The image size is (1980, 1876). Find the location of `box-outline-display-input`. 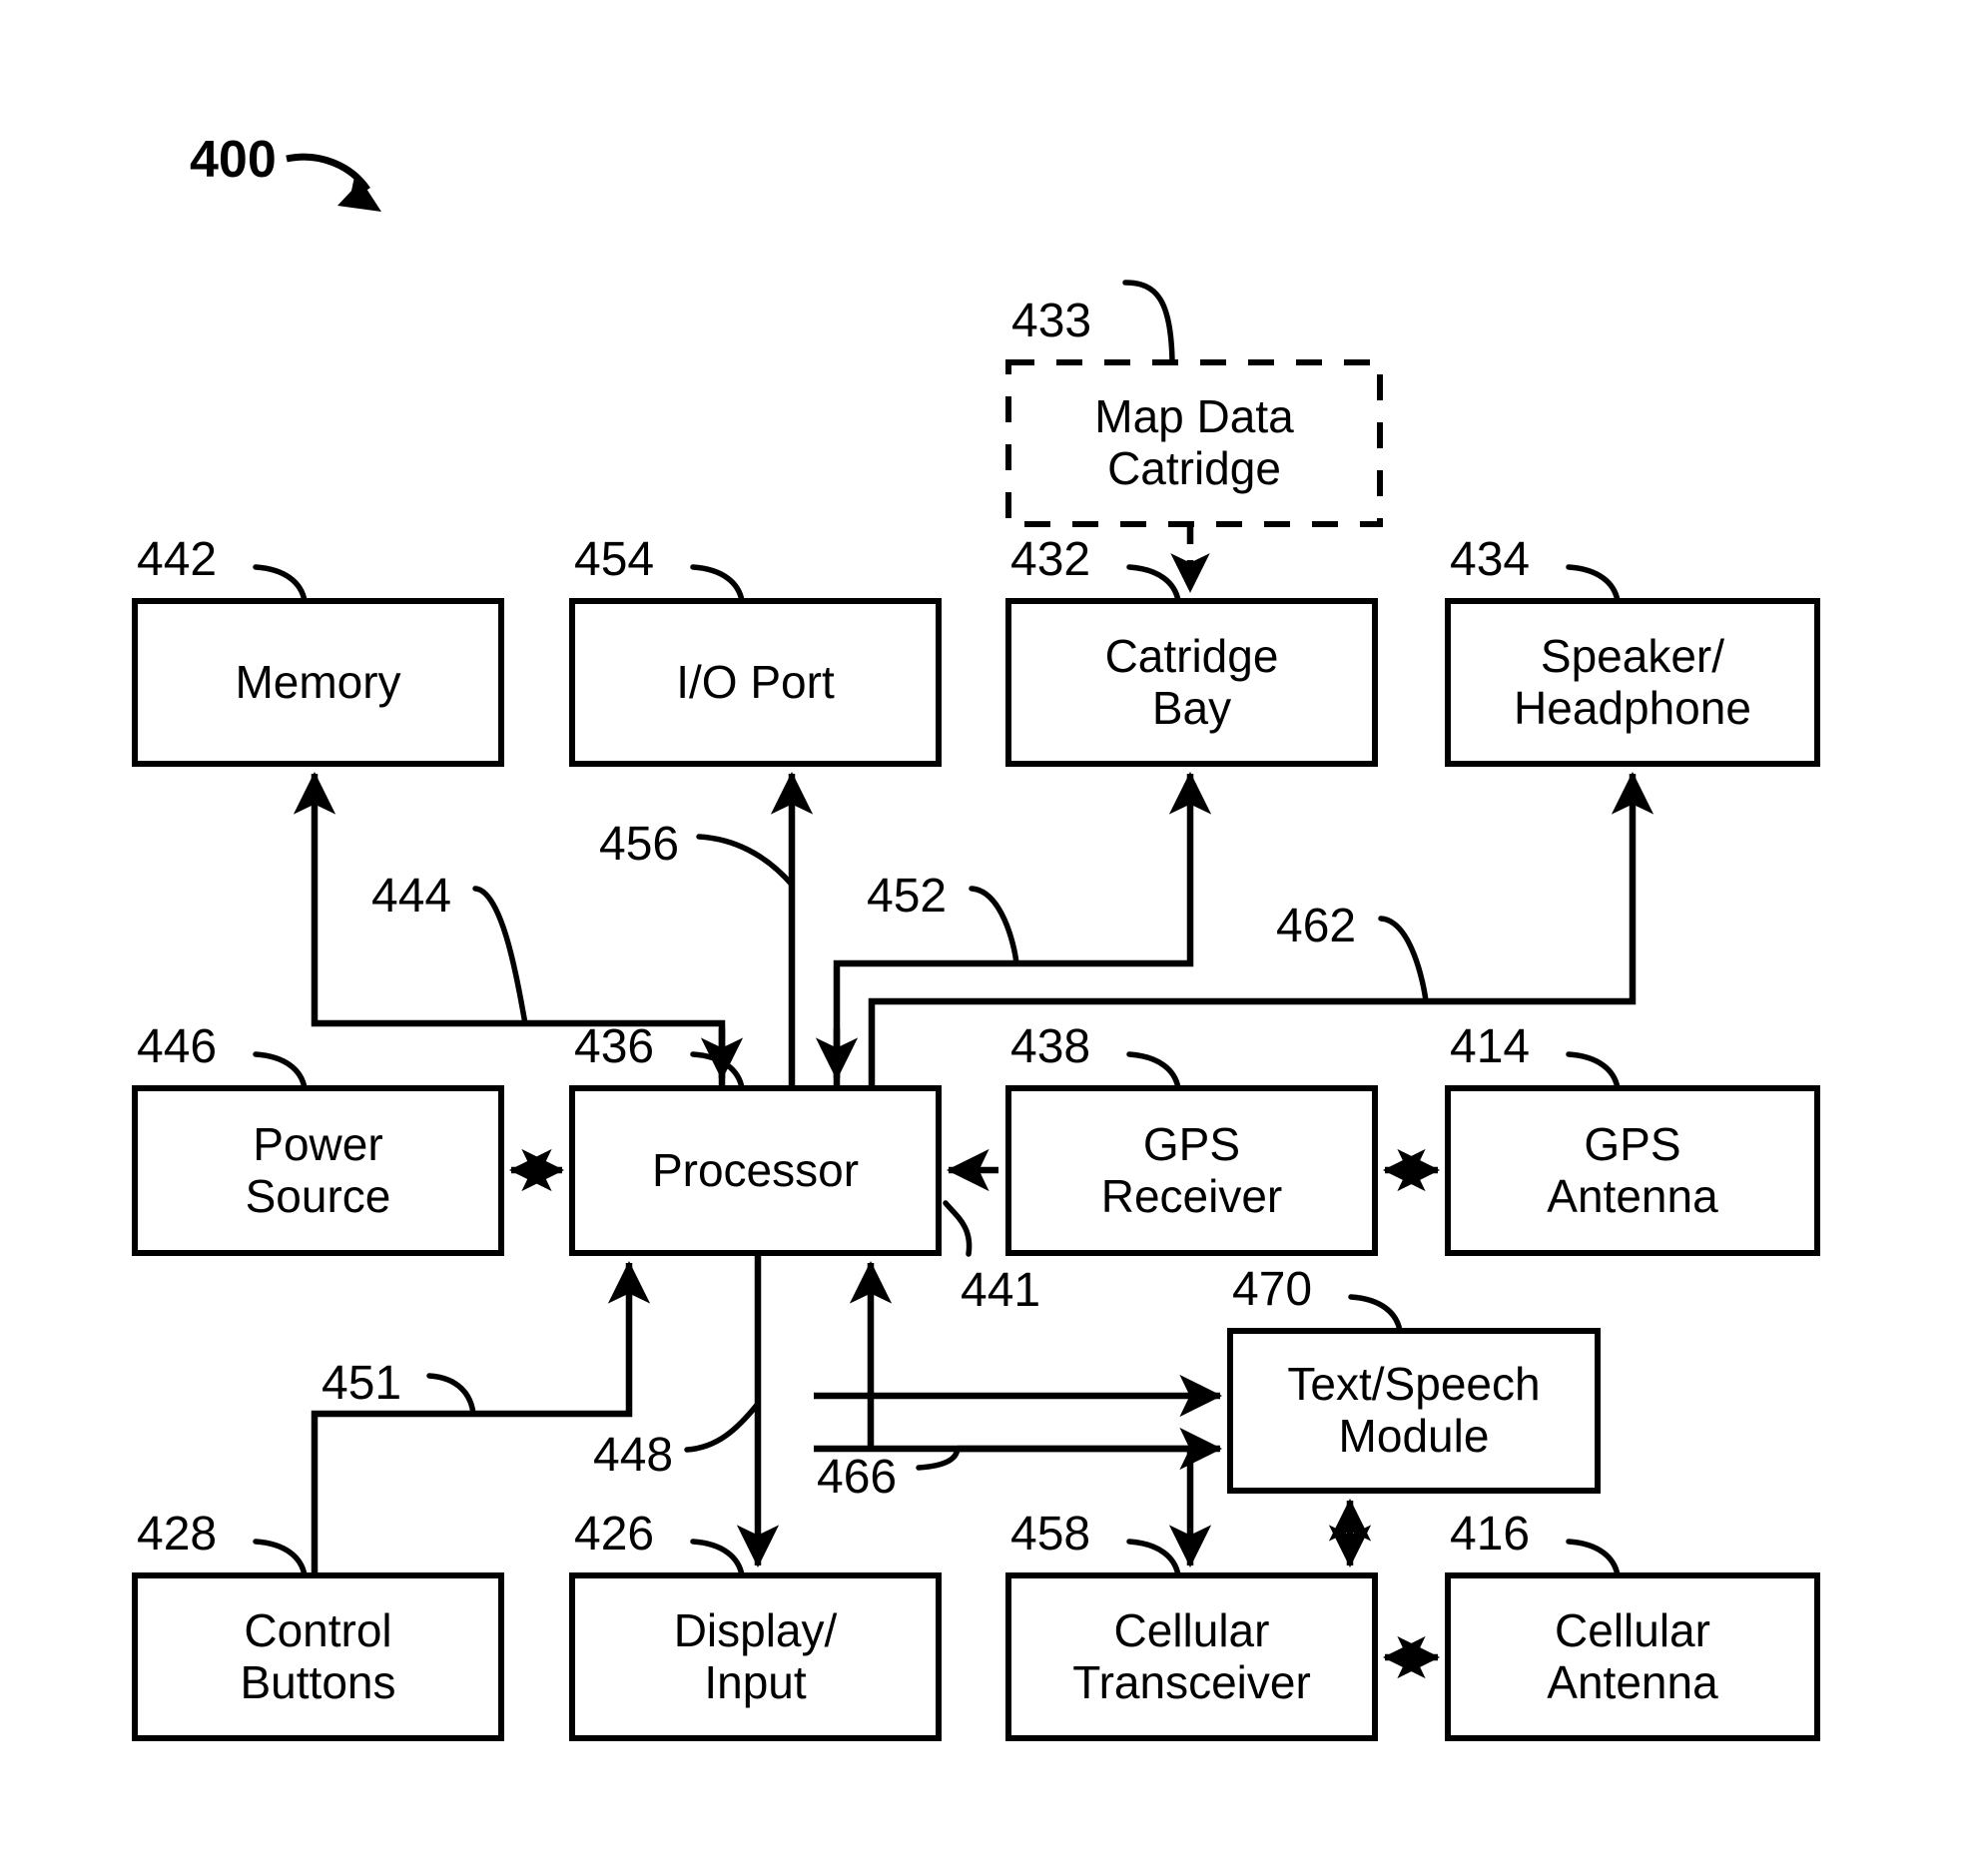

box-outline-display-input is located at coordinates (755, 1656).